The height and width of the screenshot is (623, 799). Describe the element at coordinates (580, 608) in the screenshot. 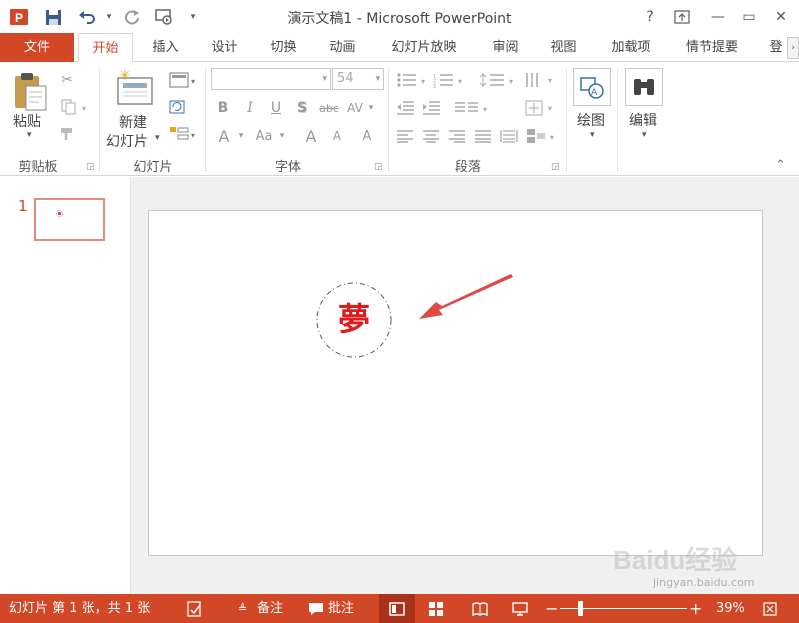

I see `zoom-slider-thumb` at that location.